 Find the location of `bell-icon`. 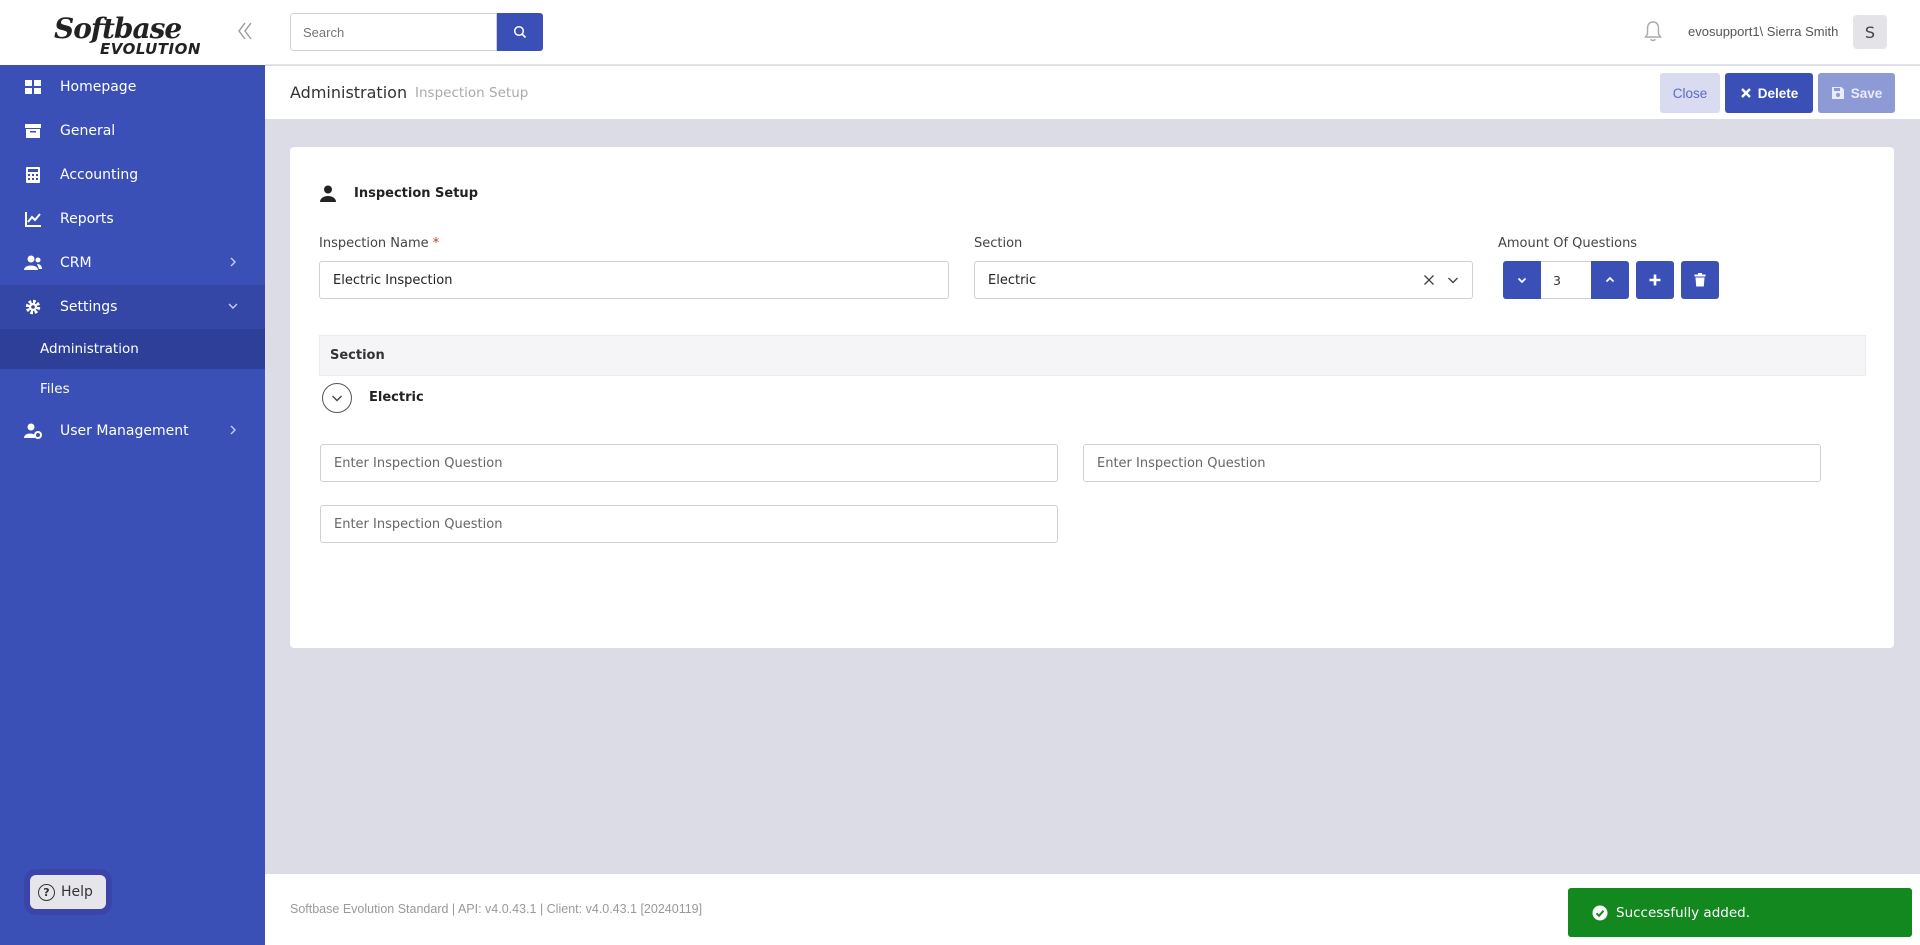

bell-icon is located at coordinates (1653, 31).